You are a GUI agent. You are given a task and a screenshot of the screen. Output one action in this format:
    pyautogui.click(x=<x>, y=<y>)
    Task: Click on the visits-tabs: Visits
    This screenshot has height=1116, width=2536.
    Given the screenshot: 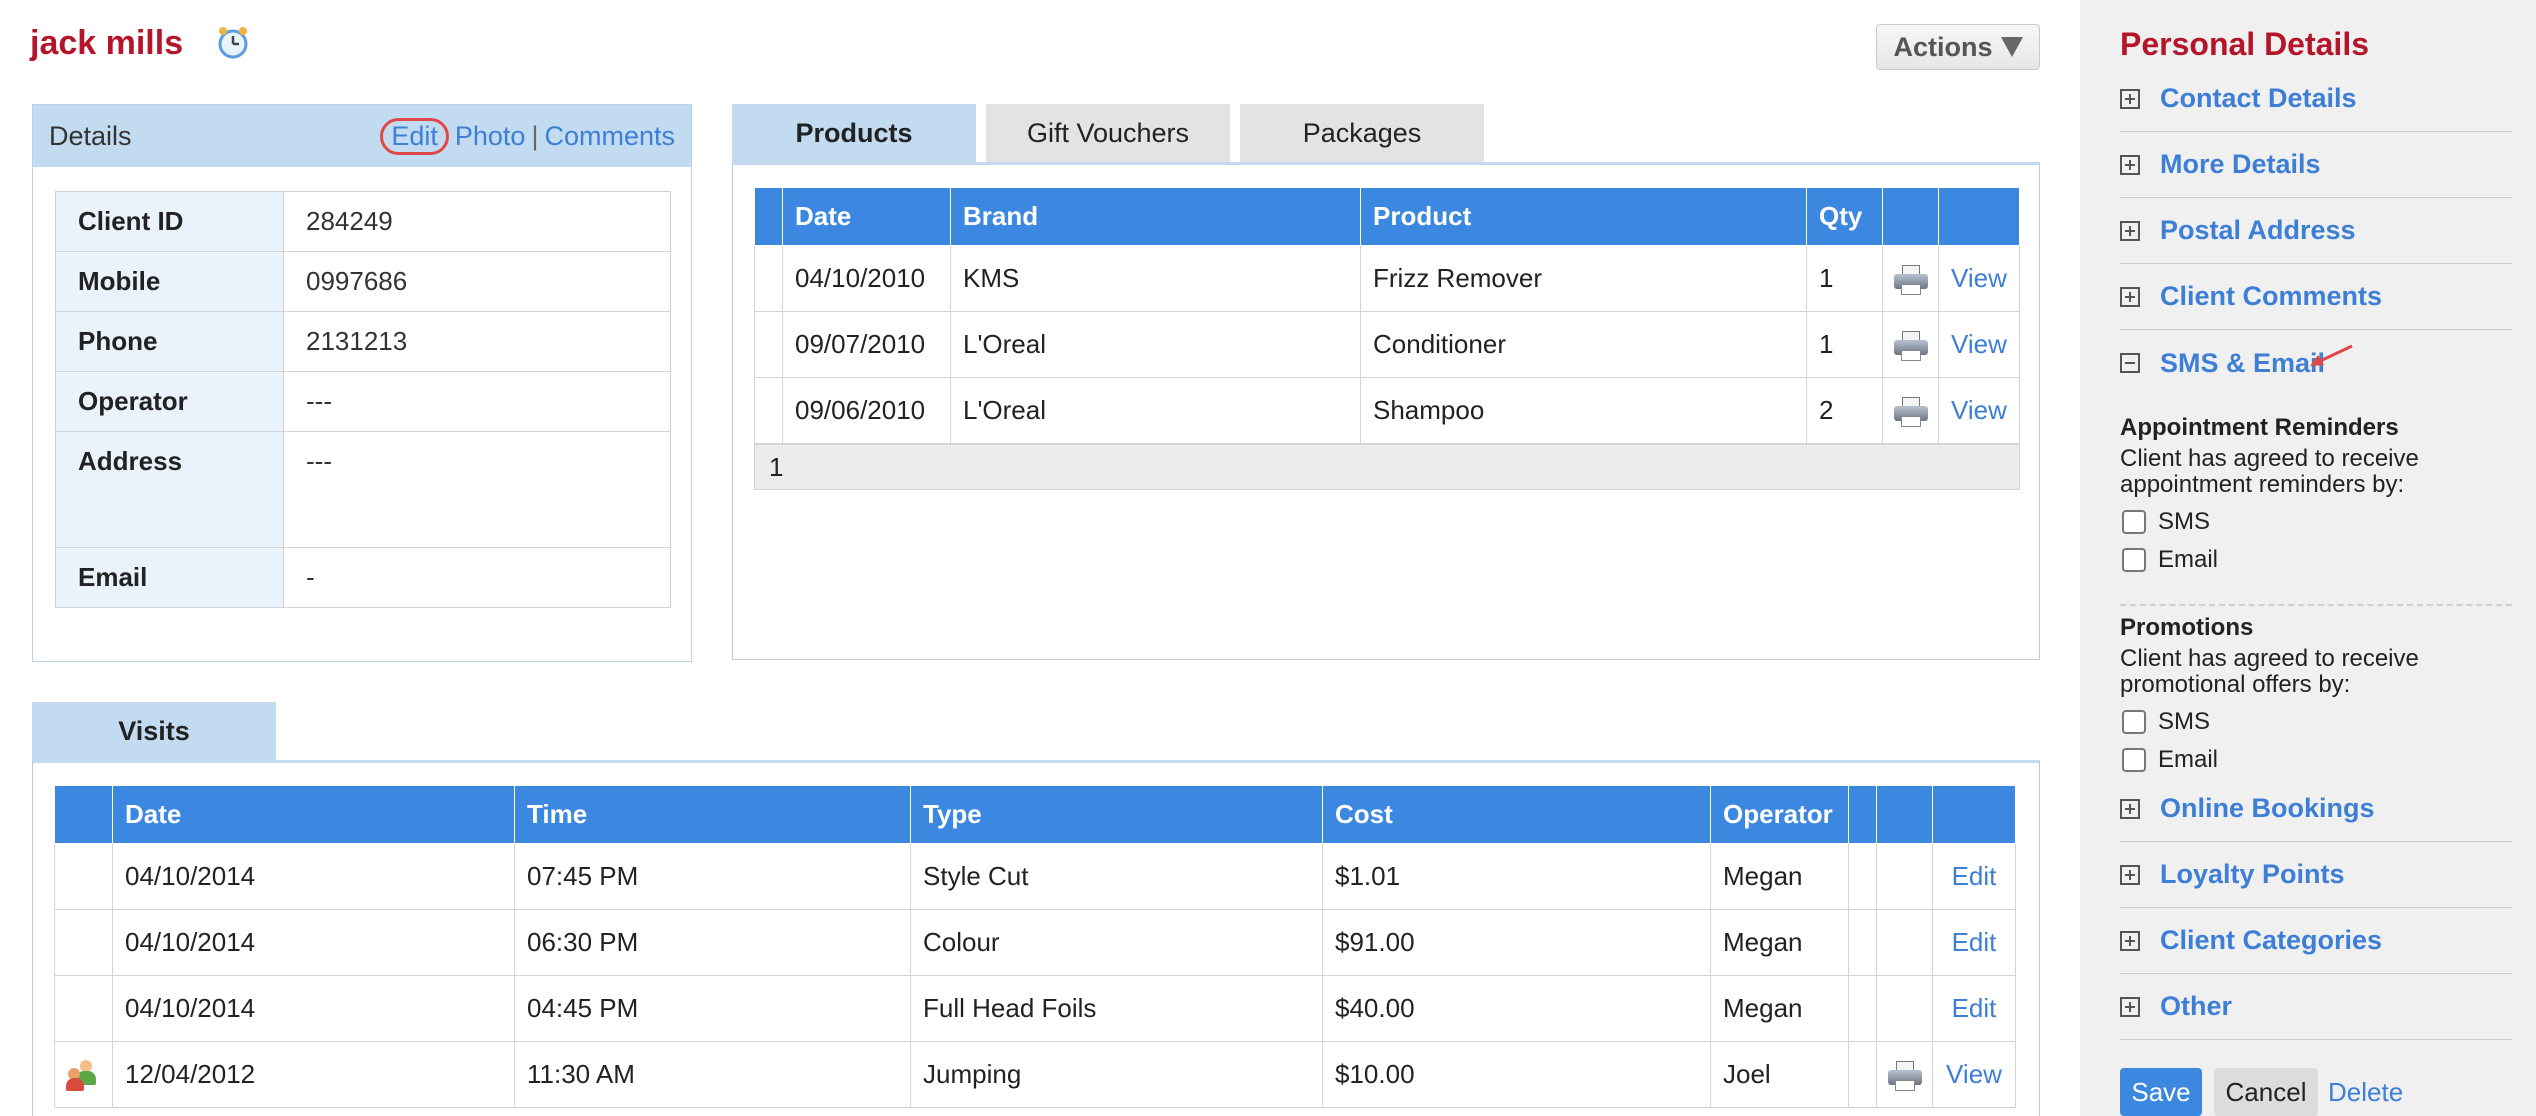 What is the action you would take?
    pyautogui.click(x=154, y=731)
    